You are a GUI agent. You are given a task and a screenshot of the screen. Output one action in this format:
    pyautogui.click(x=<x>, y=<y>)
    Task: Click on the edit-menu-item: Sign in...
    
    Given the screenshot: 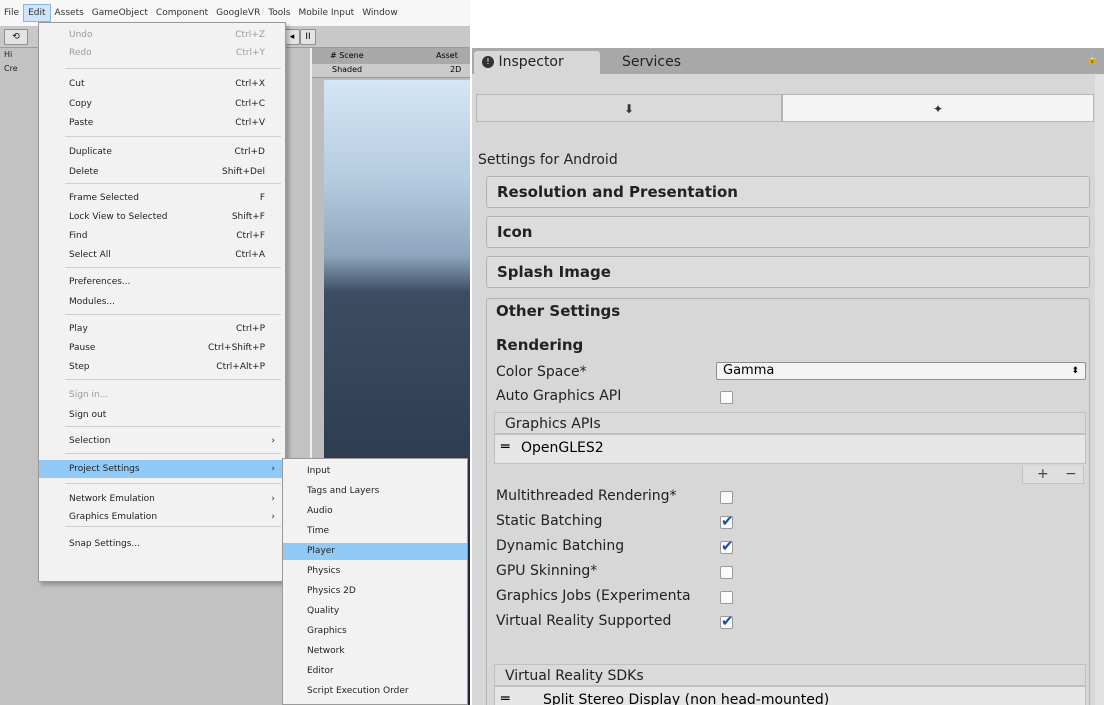 What is the action you would take?
    pyautogui.click(x=162, y=395)
    